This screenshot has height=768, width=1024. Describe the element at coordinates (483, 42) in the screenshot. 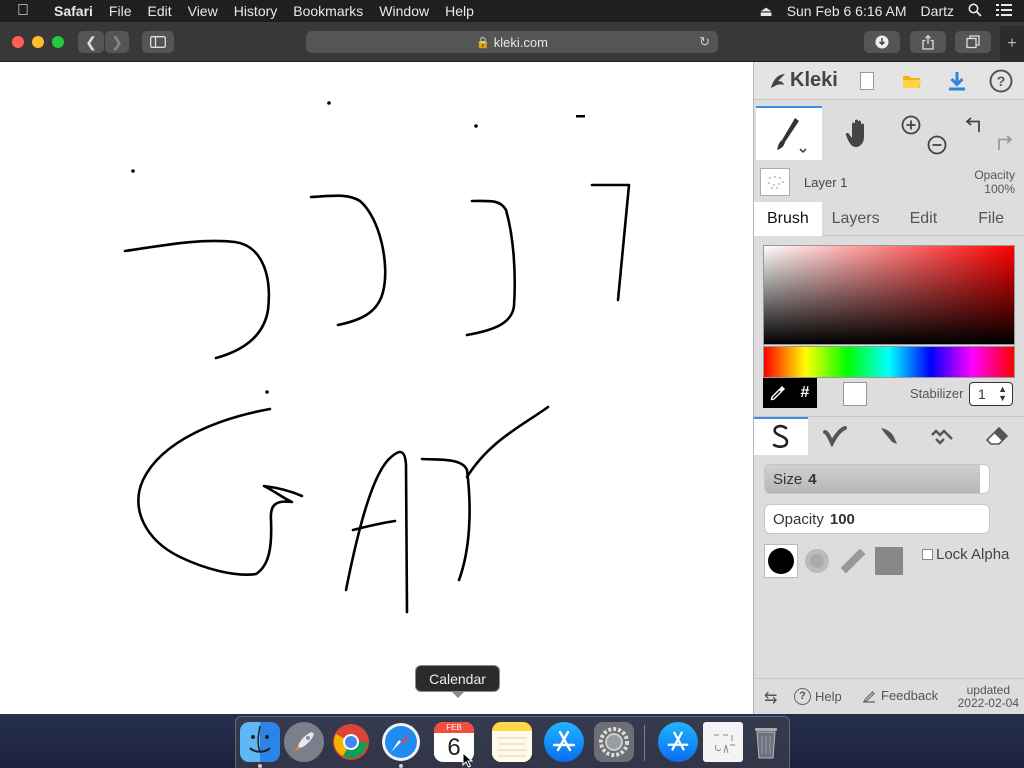

I see `lock-icon: 🔒` at that location.